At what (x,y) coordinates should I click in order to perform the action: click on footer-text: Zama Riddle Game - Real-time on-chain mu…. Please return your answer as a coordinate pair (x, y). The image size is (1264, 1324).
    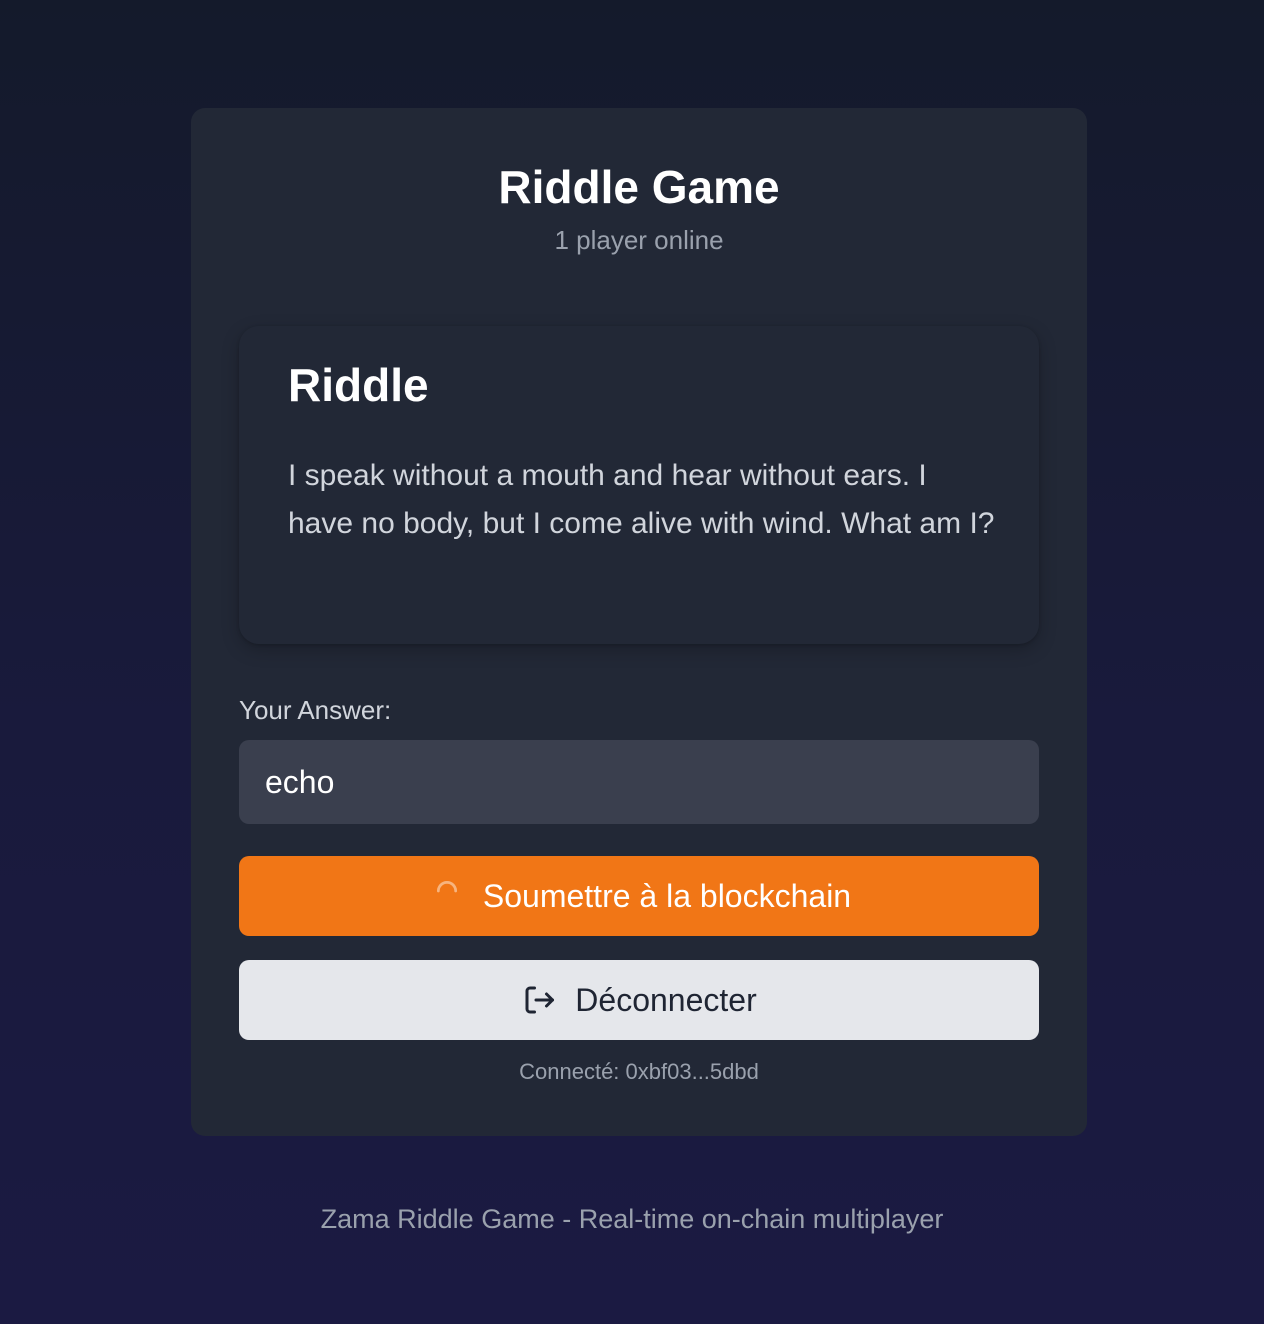
    Looking at the image, I should click on (632, 1219).